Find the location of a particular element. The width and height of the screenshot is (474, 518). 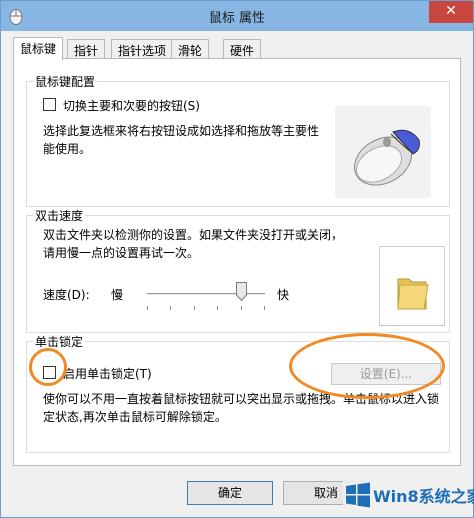

window-title: 鼠标 属性 is located at coordinates (237, 18).